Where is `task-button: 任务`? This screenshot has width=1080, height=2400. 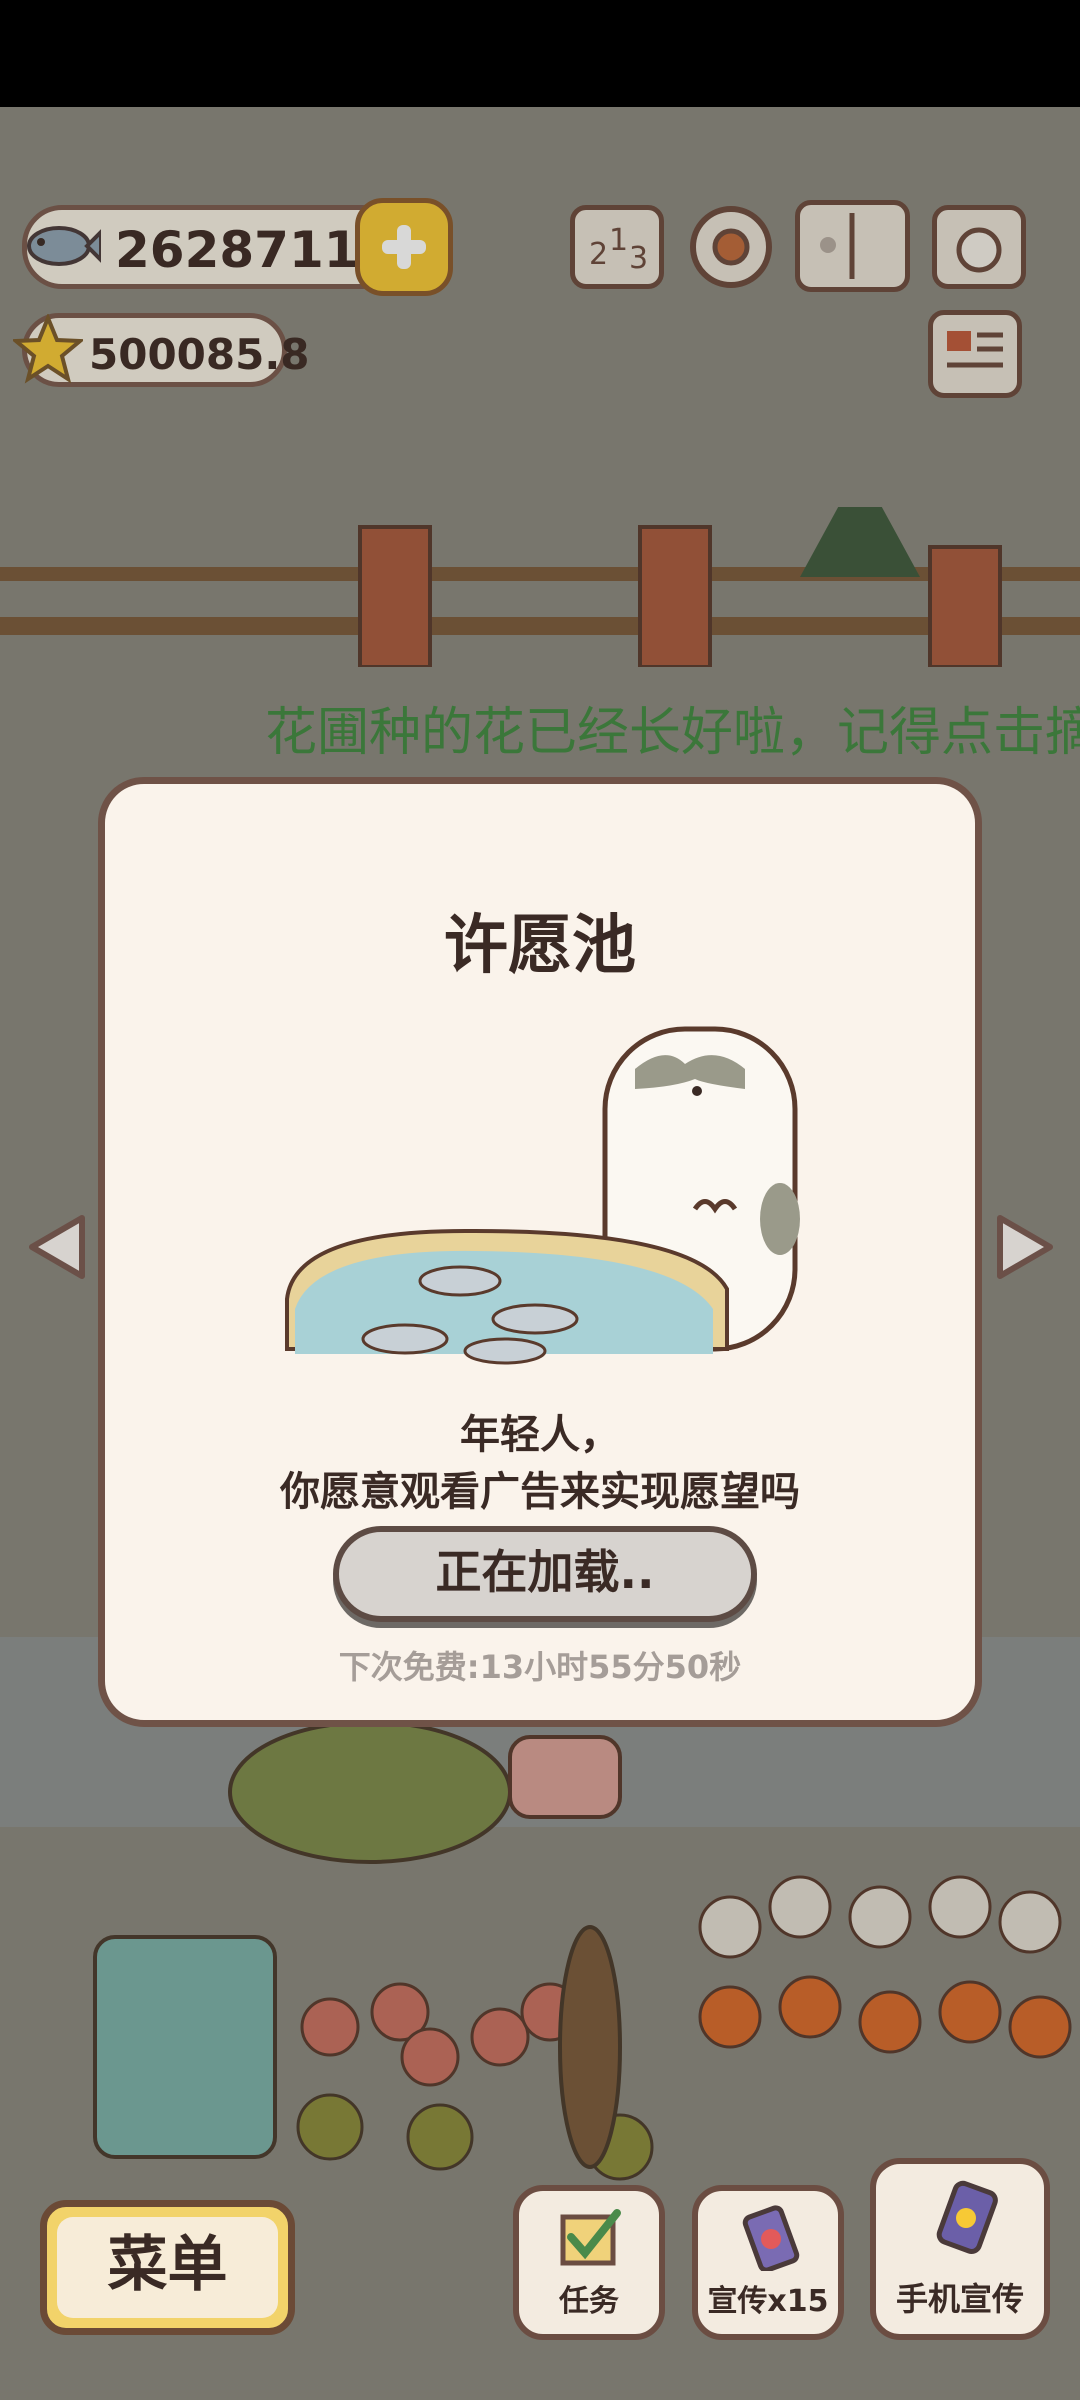 task-button: 任务 is located at coordinates (589, 2262).